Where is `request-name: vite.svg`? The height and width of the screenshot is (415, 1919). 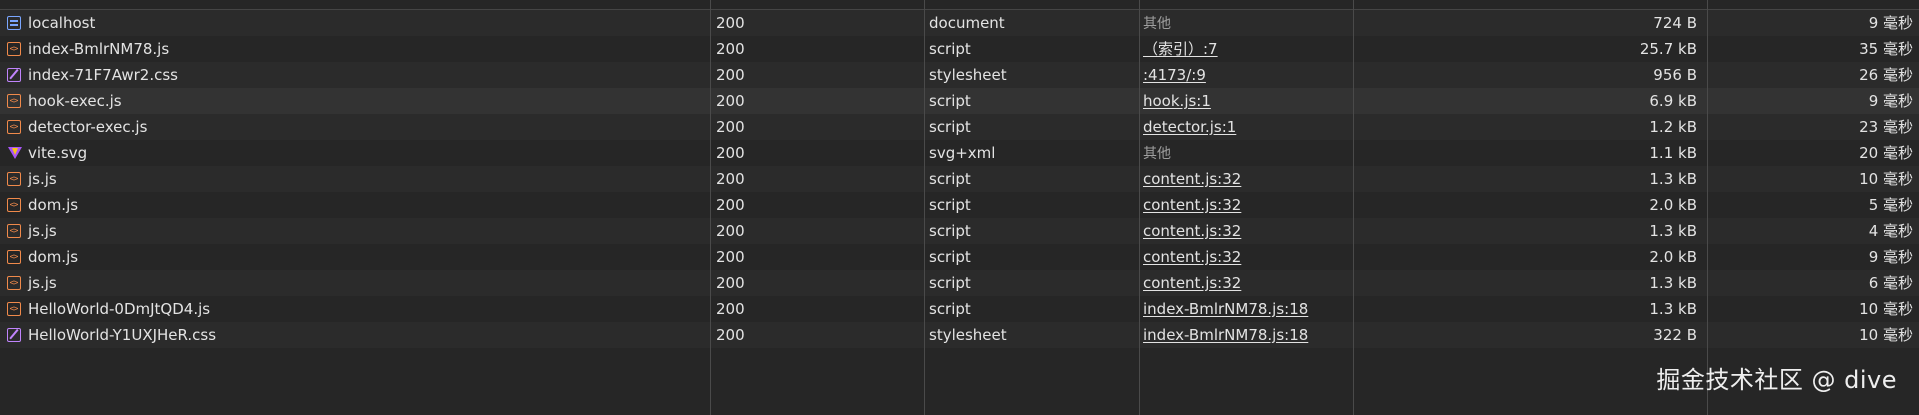 request-name: vite.svg is located at coordinates (57, 153).